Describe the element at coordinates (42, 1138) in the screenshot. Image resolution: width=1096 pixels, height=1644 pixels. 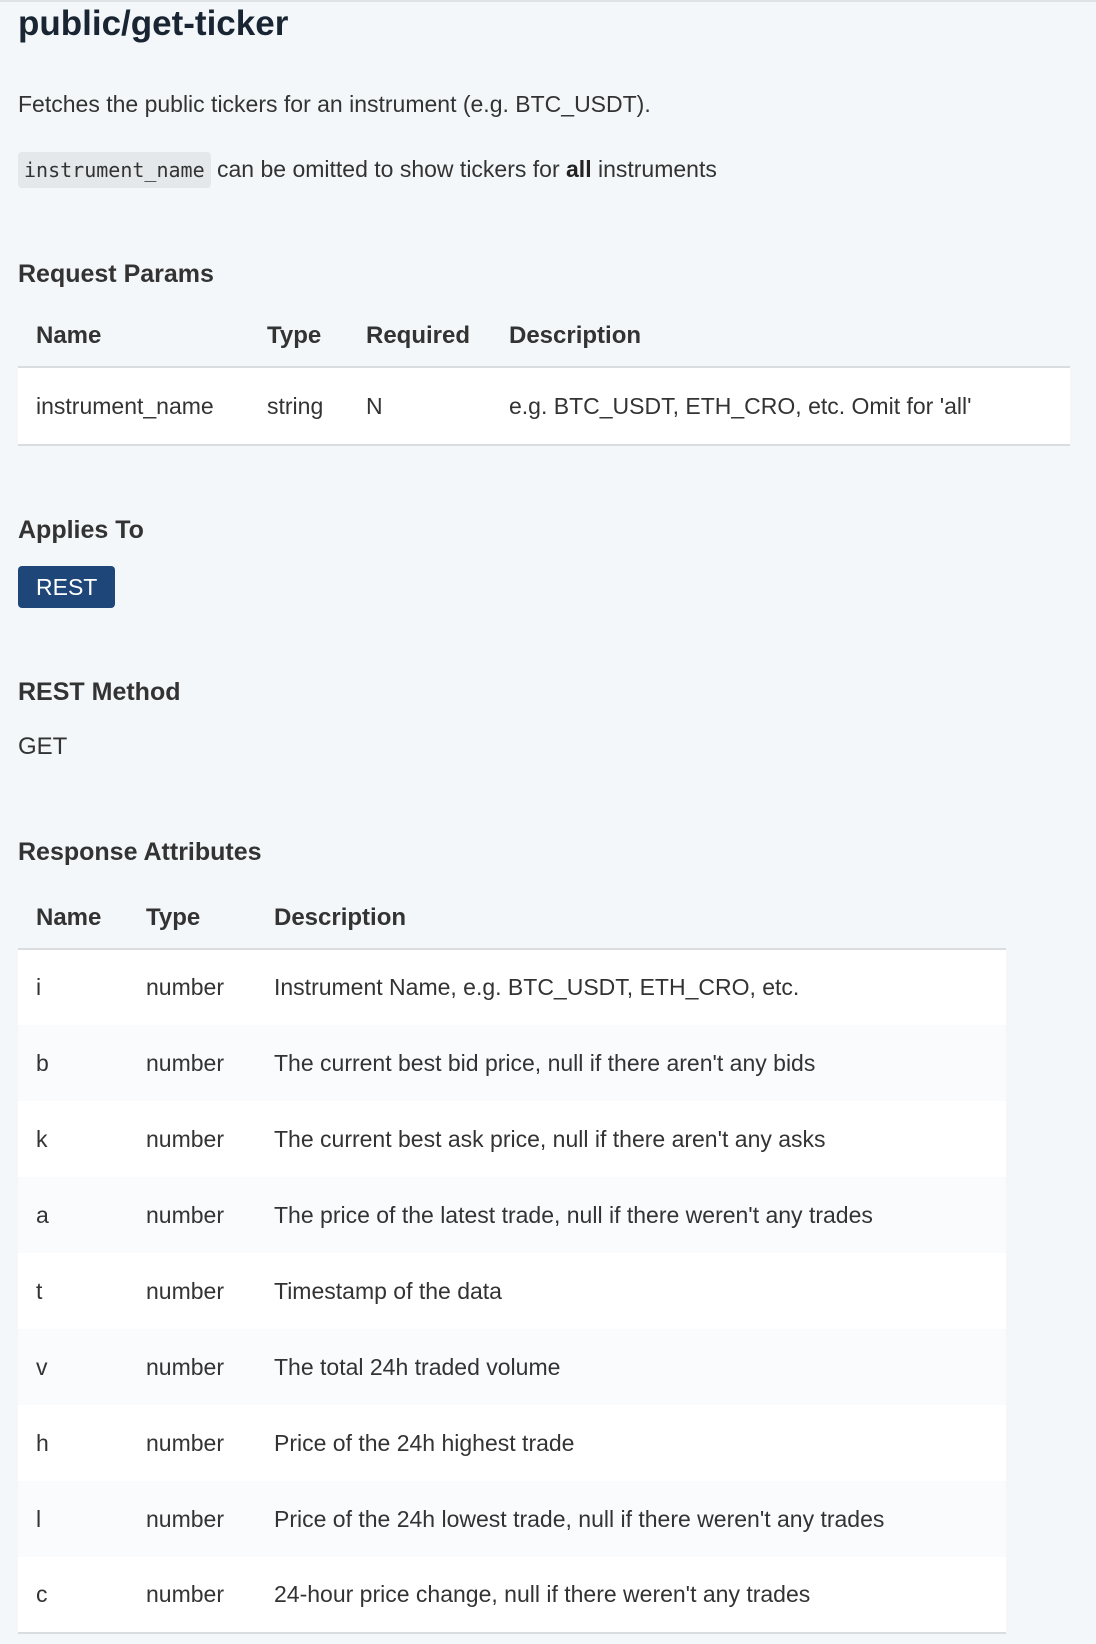
I see `attr-name: k` at that location.